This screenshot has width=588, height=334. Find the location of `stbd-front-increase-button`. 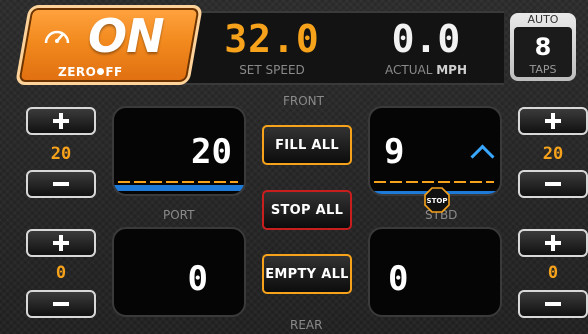

stbd-front-increase-button is located at coordinates (553, 121).